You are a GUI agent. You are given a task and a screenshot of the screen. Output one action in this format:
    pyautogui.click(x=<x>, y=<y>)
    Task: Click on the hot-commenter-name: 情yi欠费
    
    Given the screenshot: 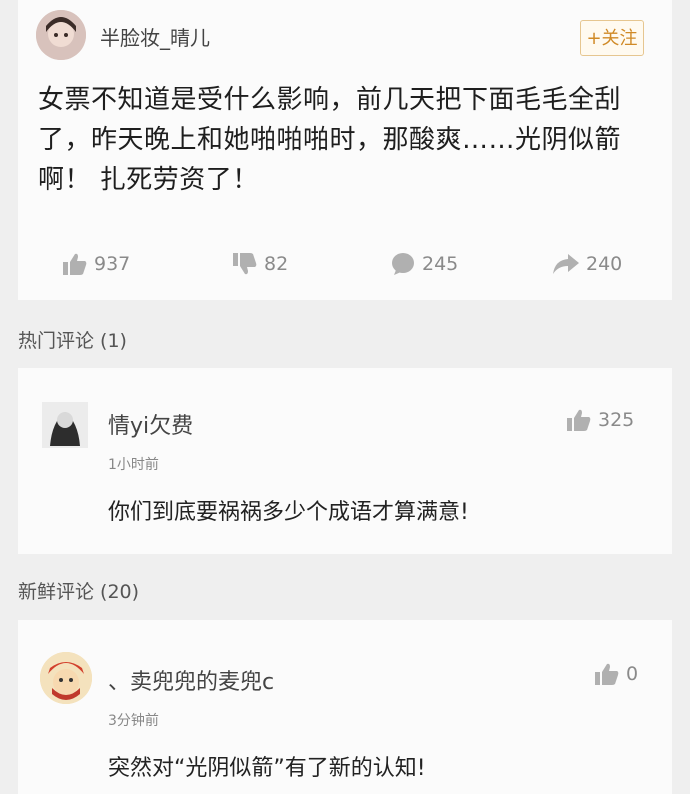 What is the action you would take?
    pyautogui.click(x=150, y=424)
    